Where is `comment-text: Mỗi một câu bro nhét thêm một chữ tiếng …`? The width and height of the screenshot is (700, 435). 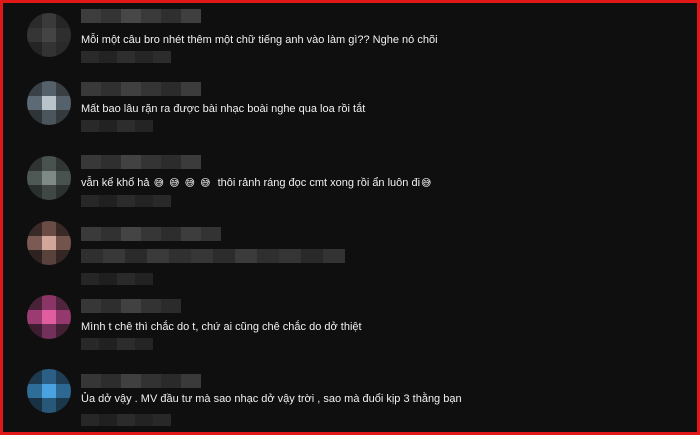 comment-text: Mỗi một câu bro nhét thêm một chữ tiếng … is located at coordinates (259, 40).